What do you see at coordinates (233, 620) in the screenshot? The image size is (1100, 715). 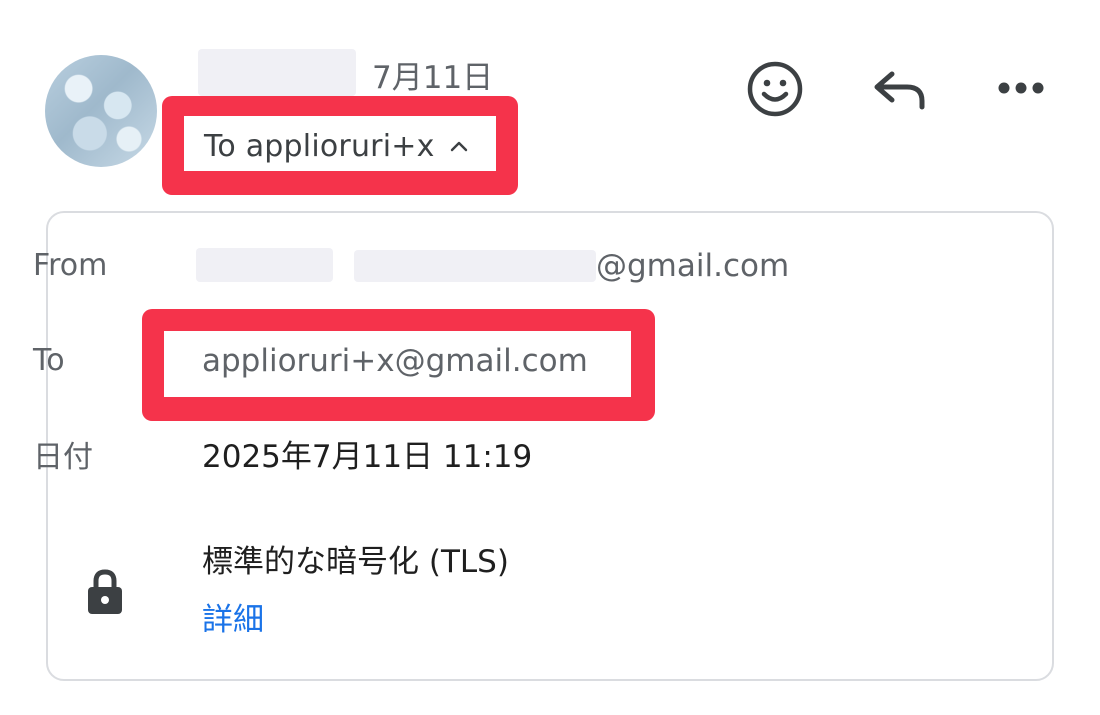 I see `encryption-details-link: 詳細` at bounding box center [233, 620].